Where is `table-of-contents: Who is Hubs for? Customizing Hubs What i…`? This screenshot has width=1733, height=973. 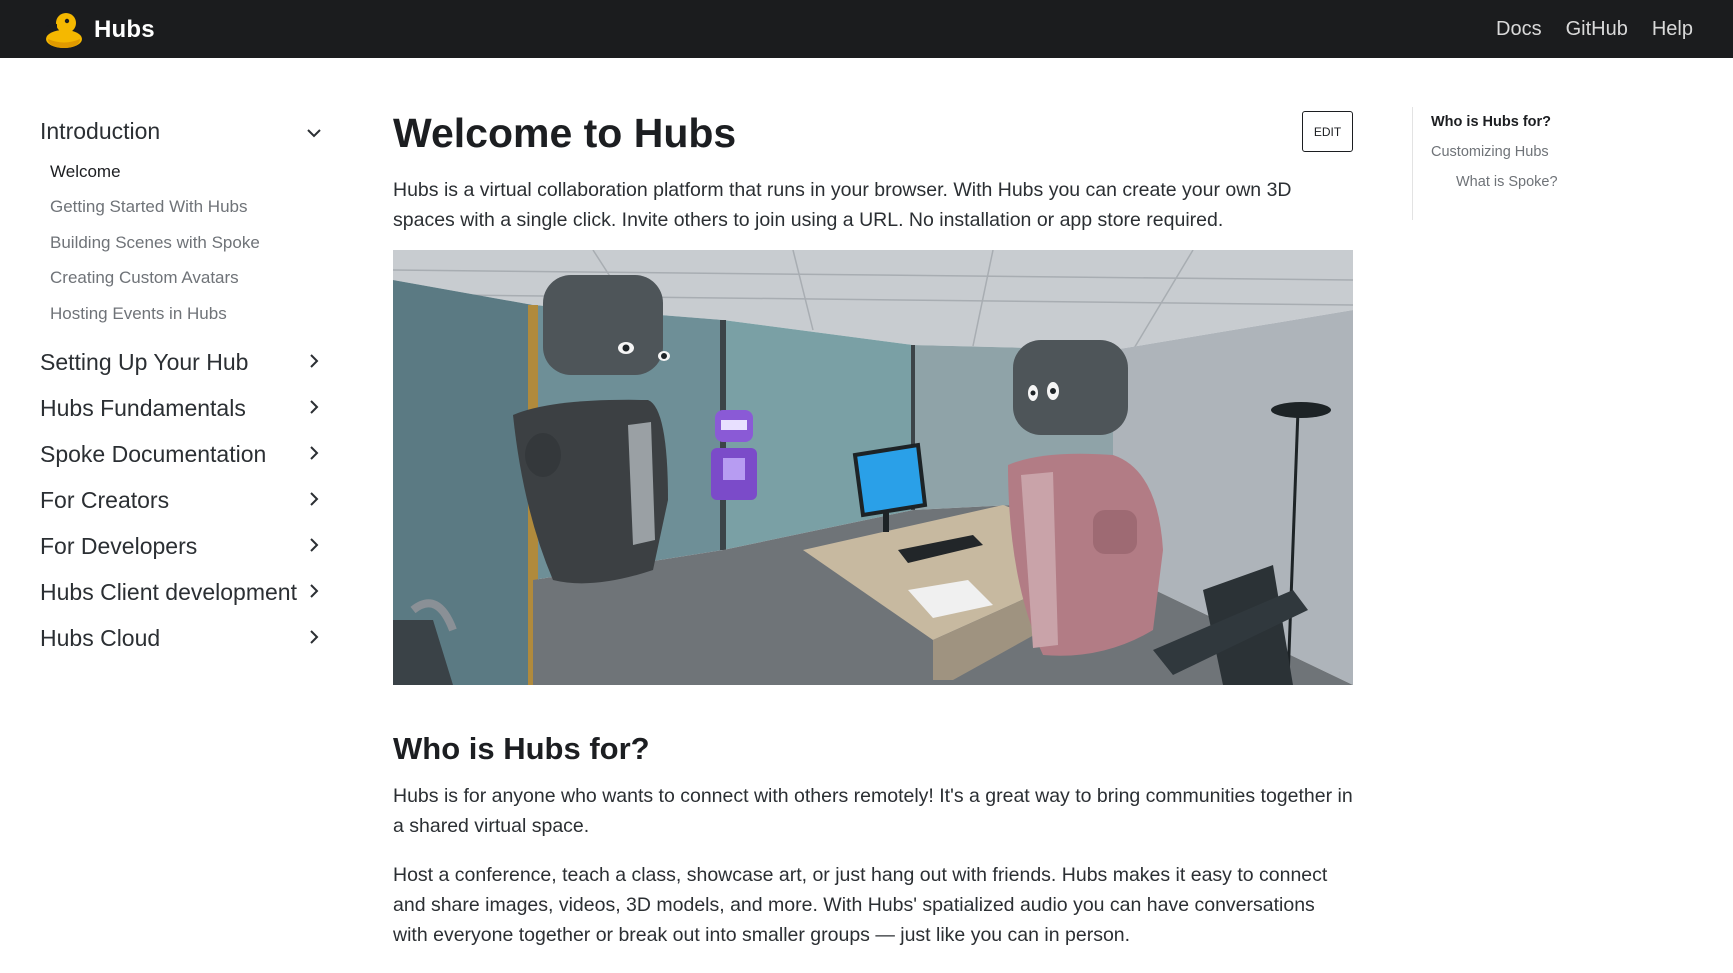 table-of-contents: Who is Hubs for? Customizing Hubs What i… is located at coordinates (1537, 163).